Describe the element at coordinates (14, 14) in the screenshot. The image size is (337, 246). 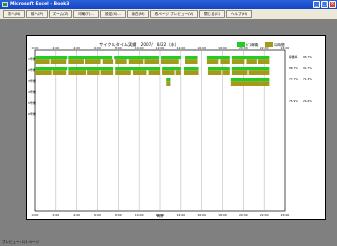
I see `next-page-button: 次へ(N)` at that location.